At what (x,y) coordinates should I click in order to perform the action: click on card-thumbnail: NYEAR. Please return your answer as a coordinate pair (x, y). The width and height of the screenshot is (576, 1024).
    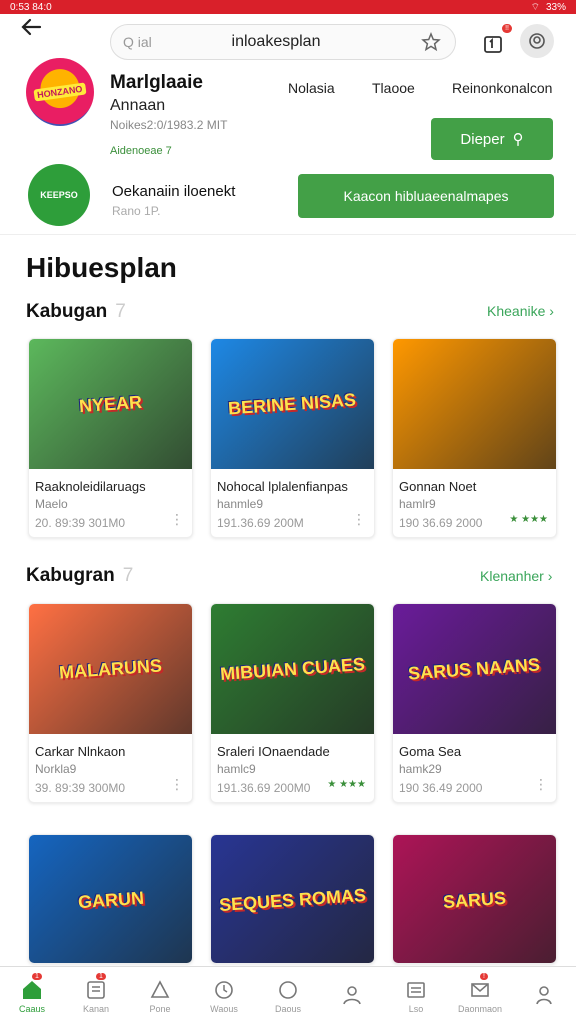
    Looking at the image, I should click on (110, 404).